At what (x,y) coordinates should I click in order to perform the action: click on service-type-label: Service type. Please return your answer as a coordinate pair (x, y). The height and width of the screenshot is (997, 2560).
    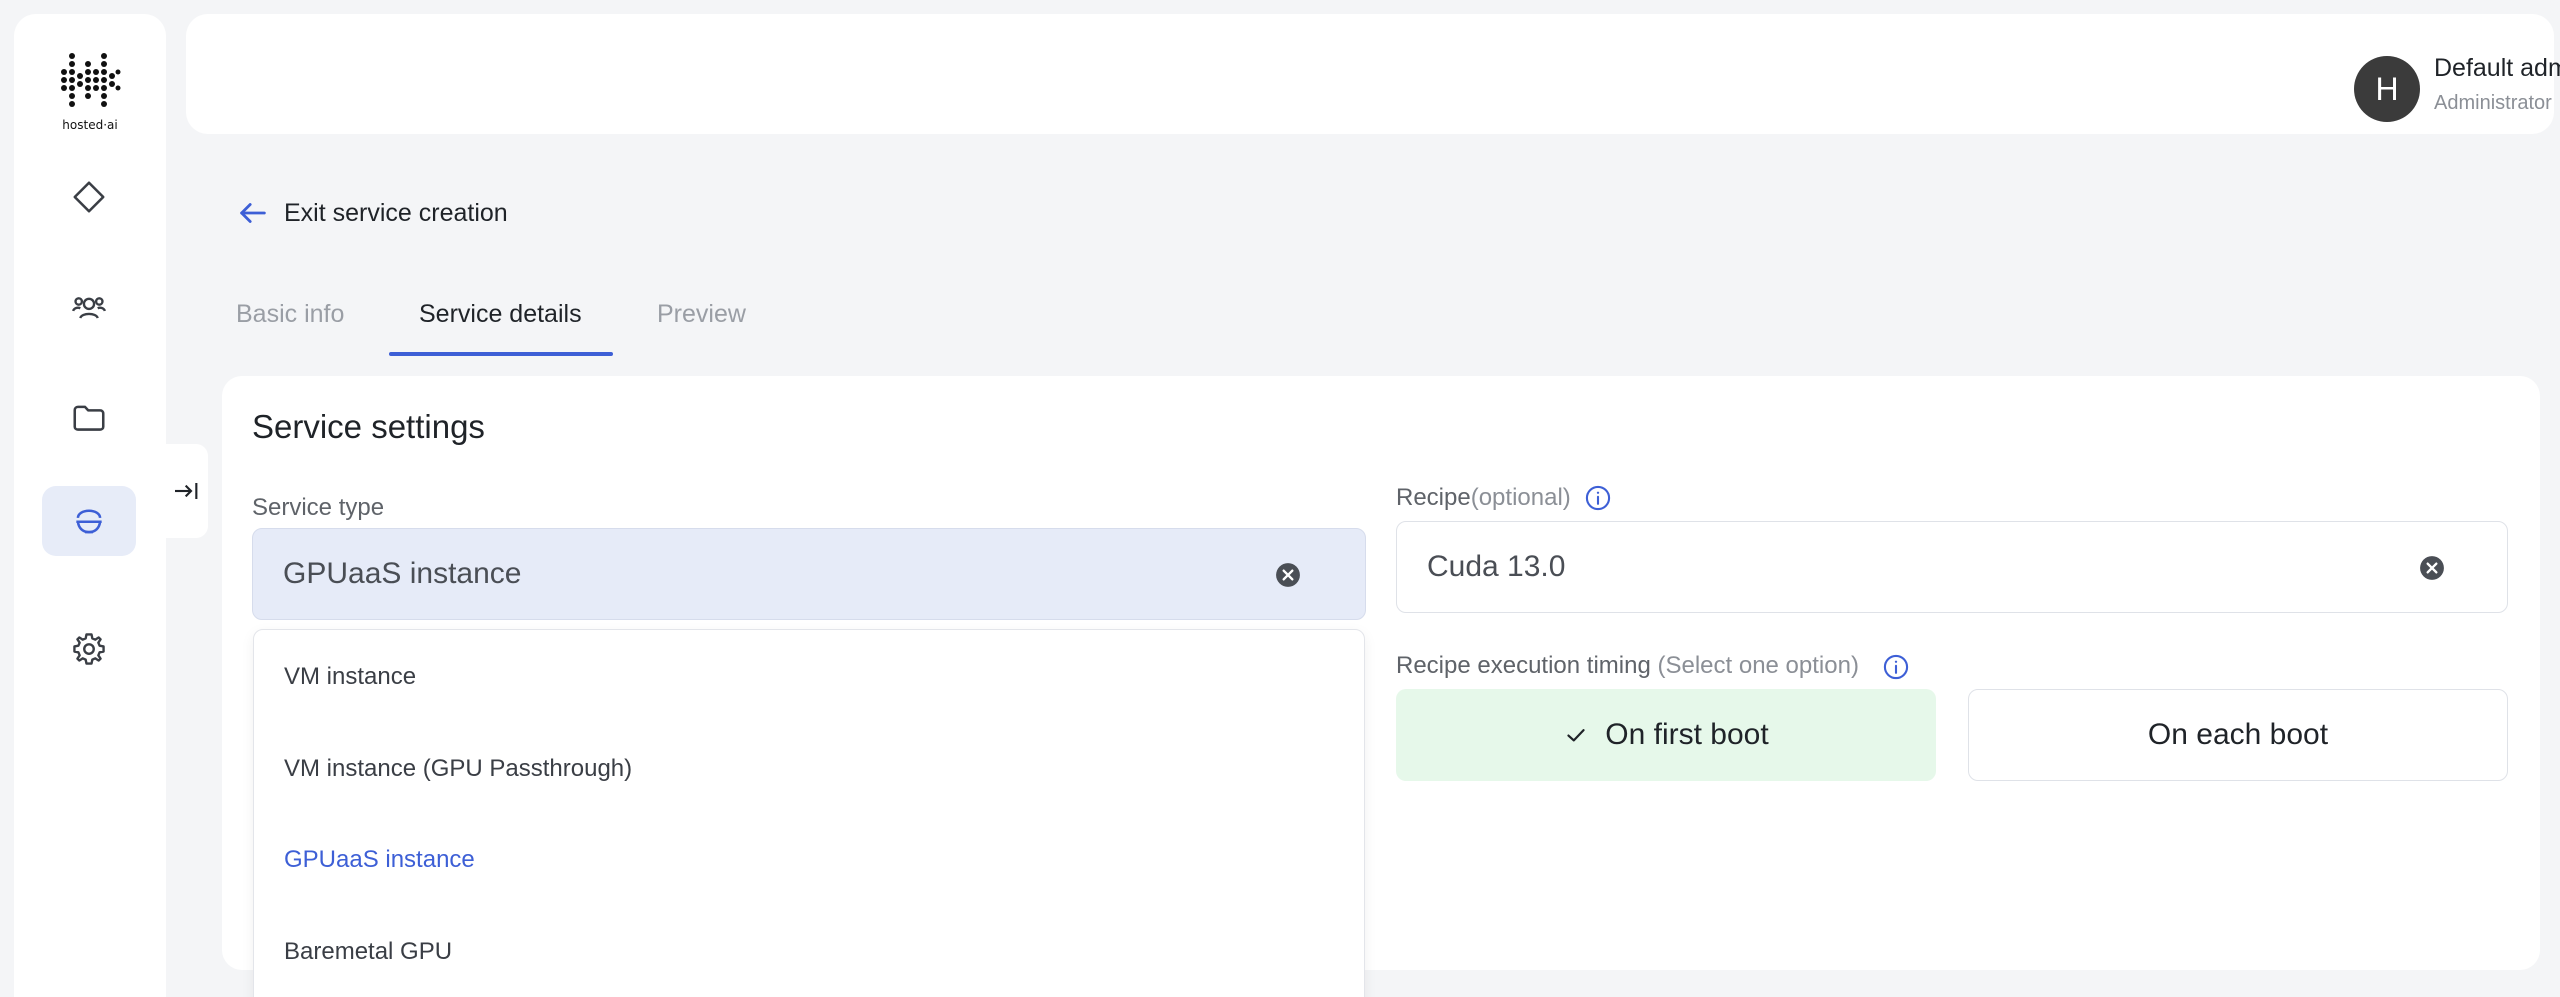
    Looking at the image, I should click on (318, 507).